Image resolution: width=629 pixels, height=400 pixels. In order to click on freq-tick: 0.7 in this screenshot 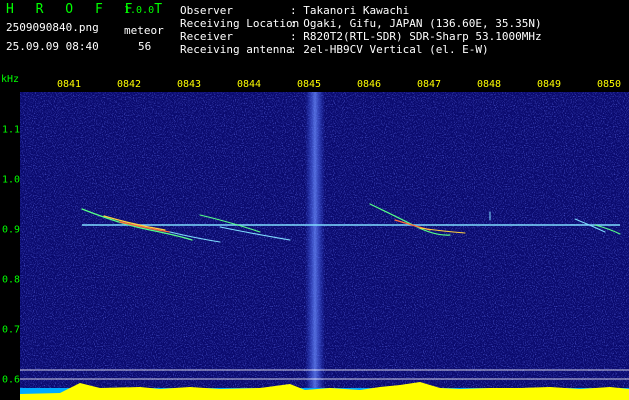, I will do `click(11, 330)`.